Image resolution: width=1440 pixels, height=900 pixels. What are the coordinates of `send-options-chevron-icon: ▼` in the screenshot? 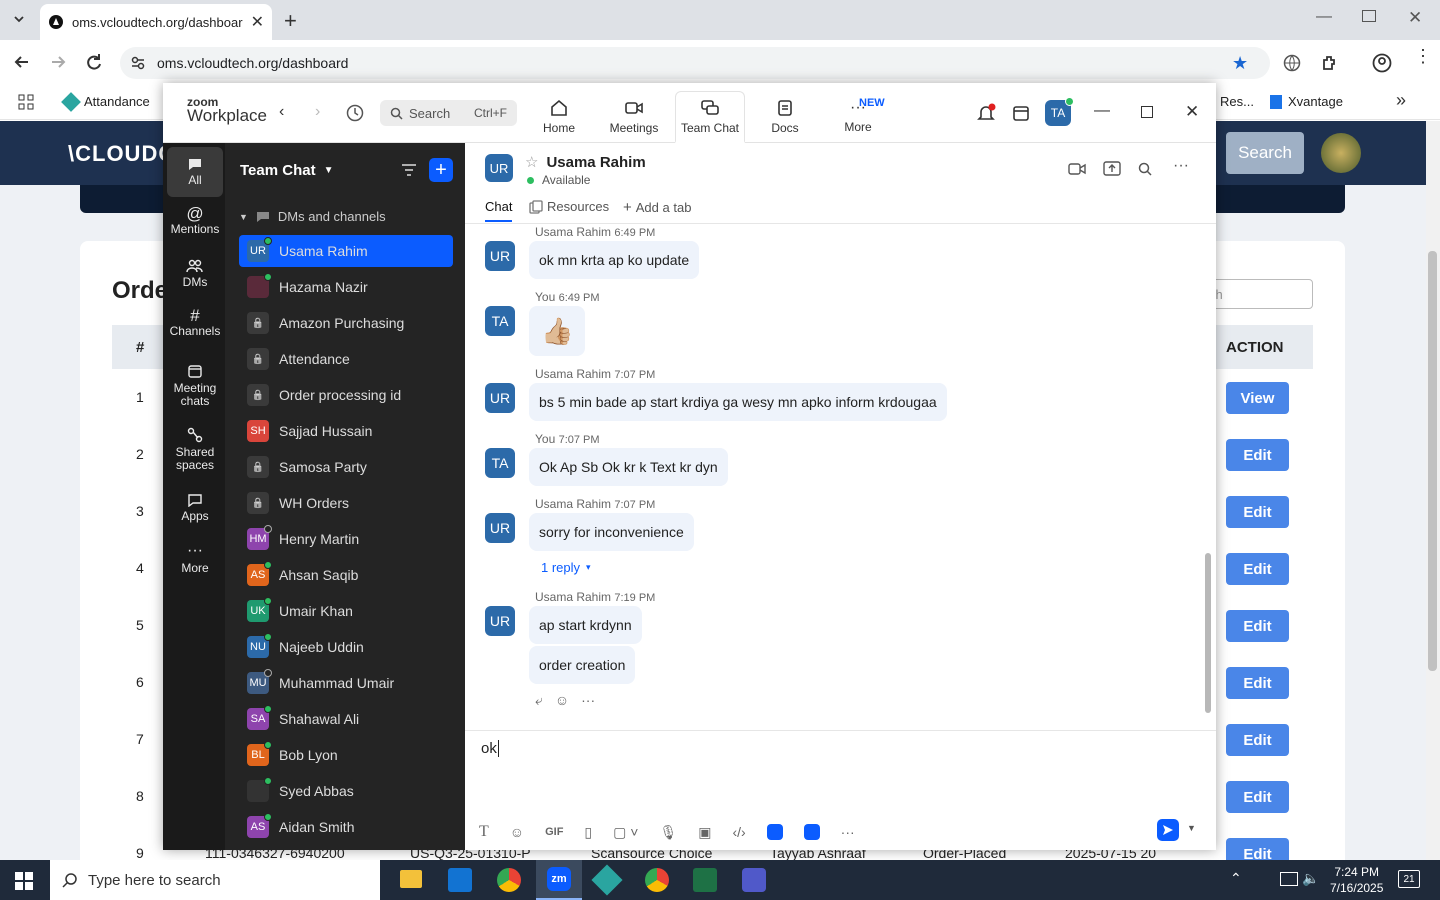 It's located at (1191, 828).